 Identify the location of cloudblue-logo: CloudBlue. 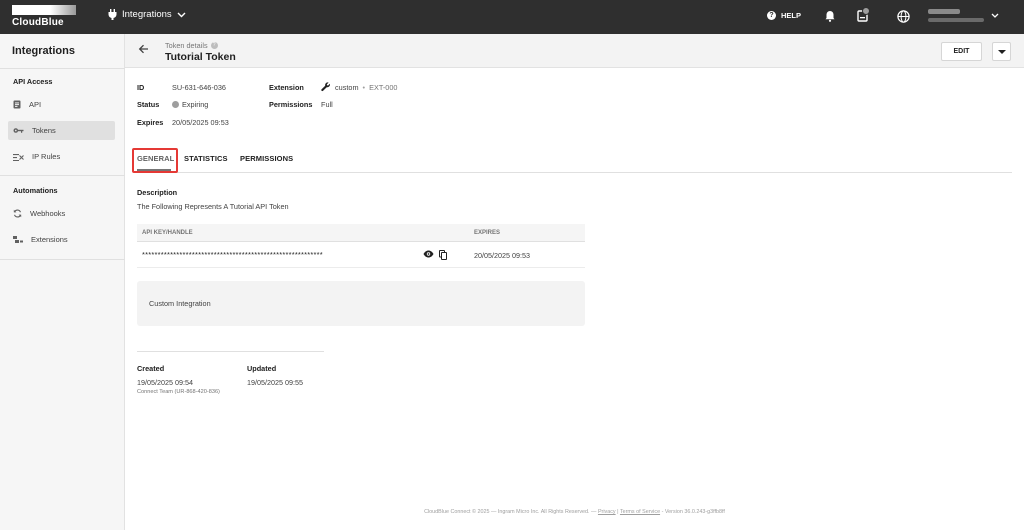
(45, 17).